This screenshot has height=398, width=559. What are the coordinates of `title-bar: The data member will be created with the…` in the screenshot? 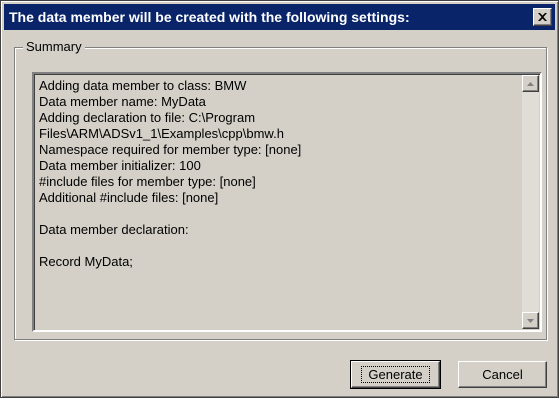 It's located at (279, 17).